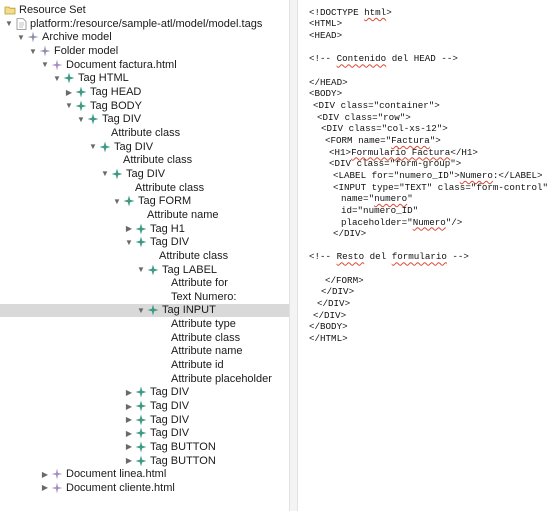 The height and width of the screenshot is (511, 550). I want to click on tree-item: ▼ Tag INPUT, so click(144, 310).